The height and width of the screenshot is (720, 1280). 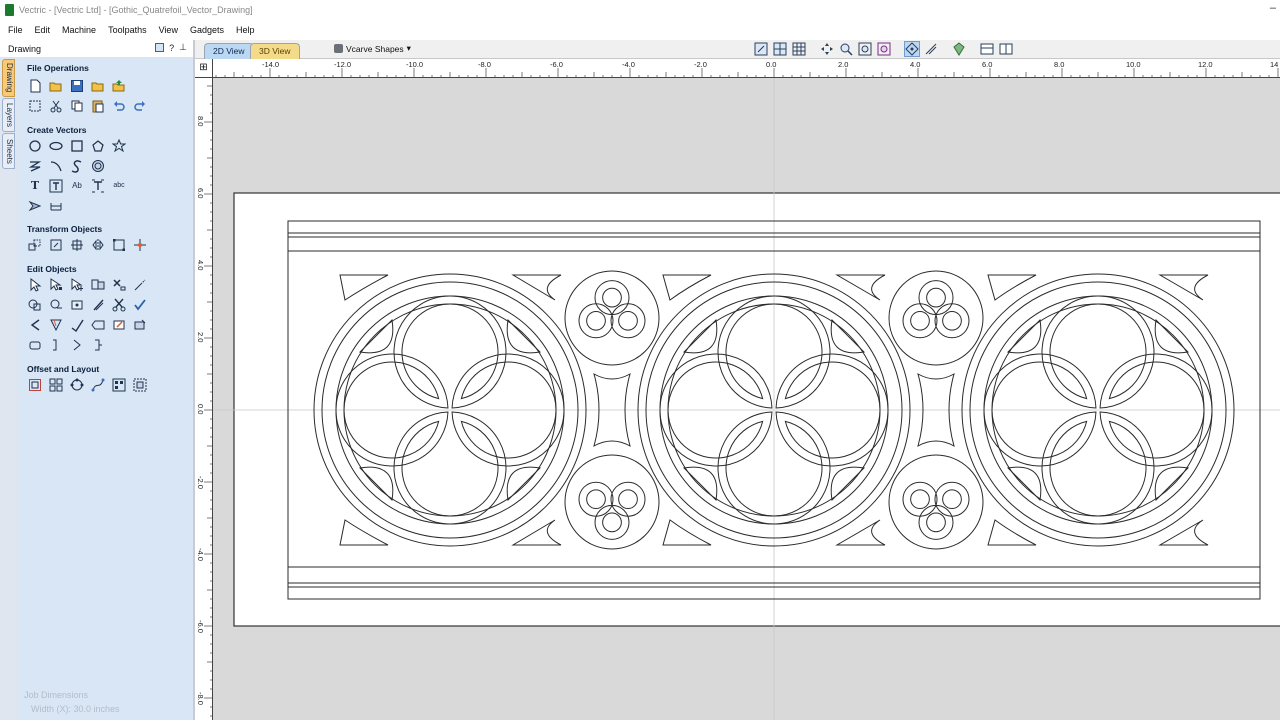 What do you see at coordinates (98, 245) in the screenshot?
I see `mirror-icon` at bounding box center [98, 245].